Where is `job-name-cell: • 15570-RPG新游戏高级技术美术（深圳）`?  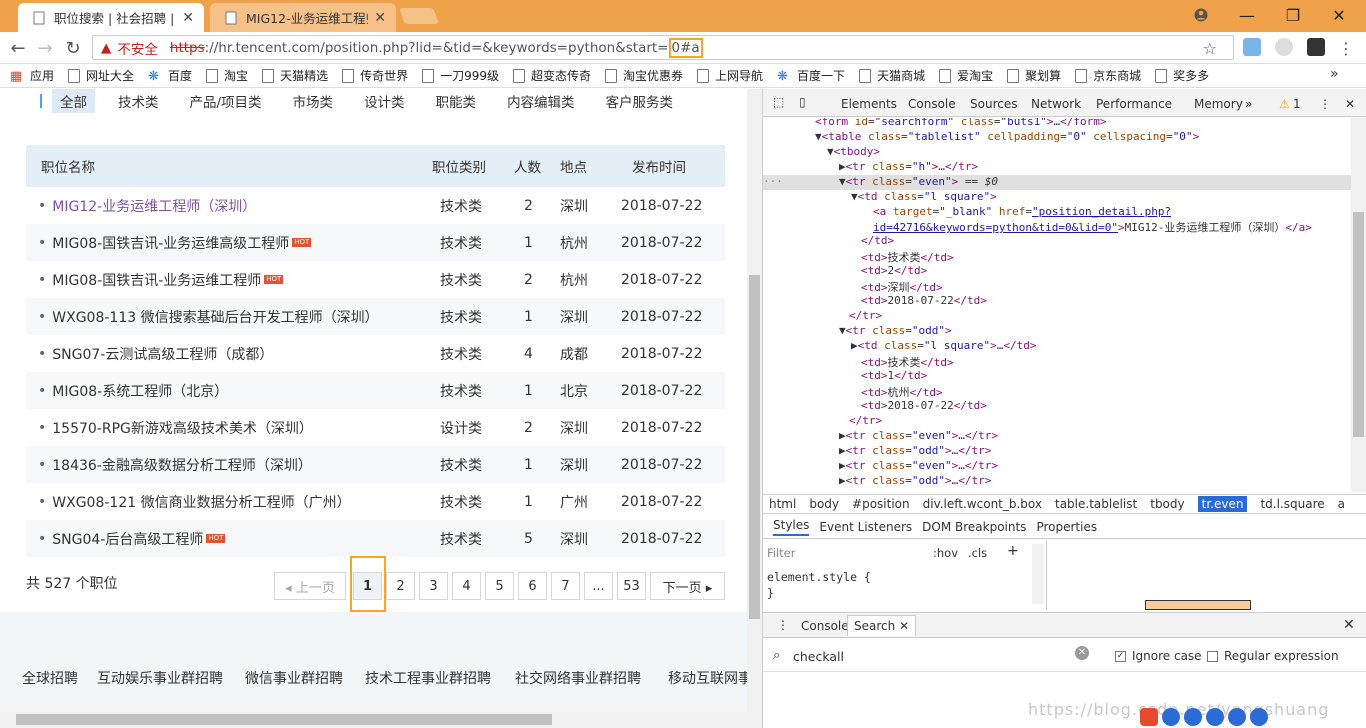 job-name-cell: • 15570-RPG新游戏高级技术美术（深圳） is located at coordinates (175, 427).